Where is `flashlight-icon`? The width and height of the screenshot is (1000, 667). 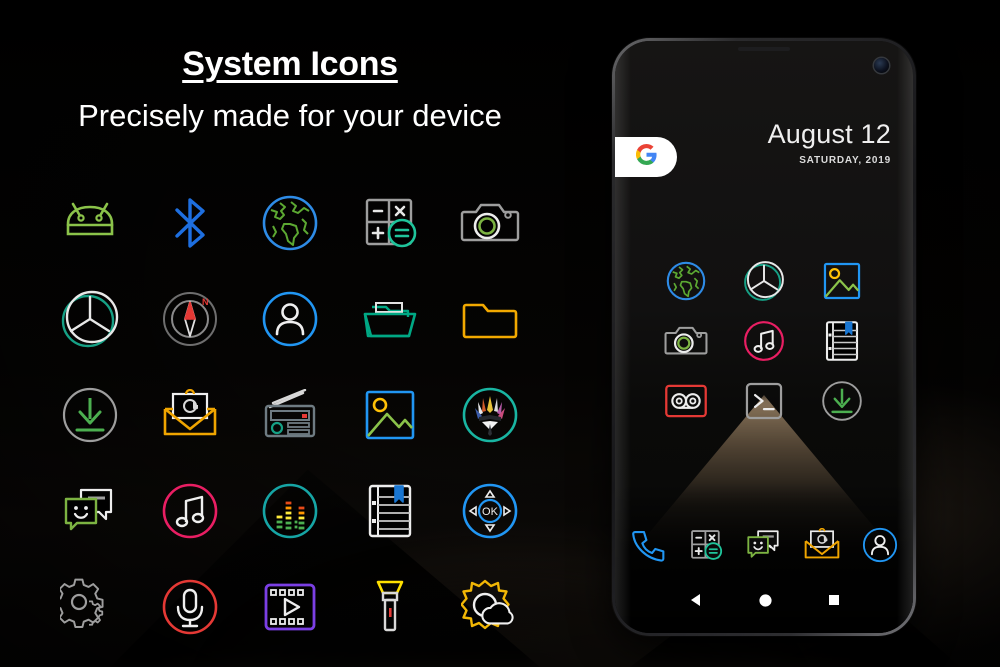 flashlight-icon is located at coordinates (390, 607).